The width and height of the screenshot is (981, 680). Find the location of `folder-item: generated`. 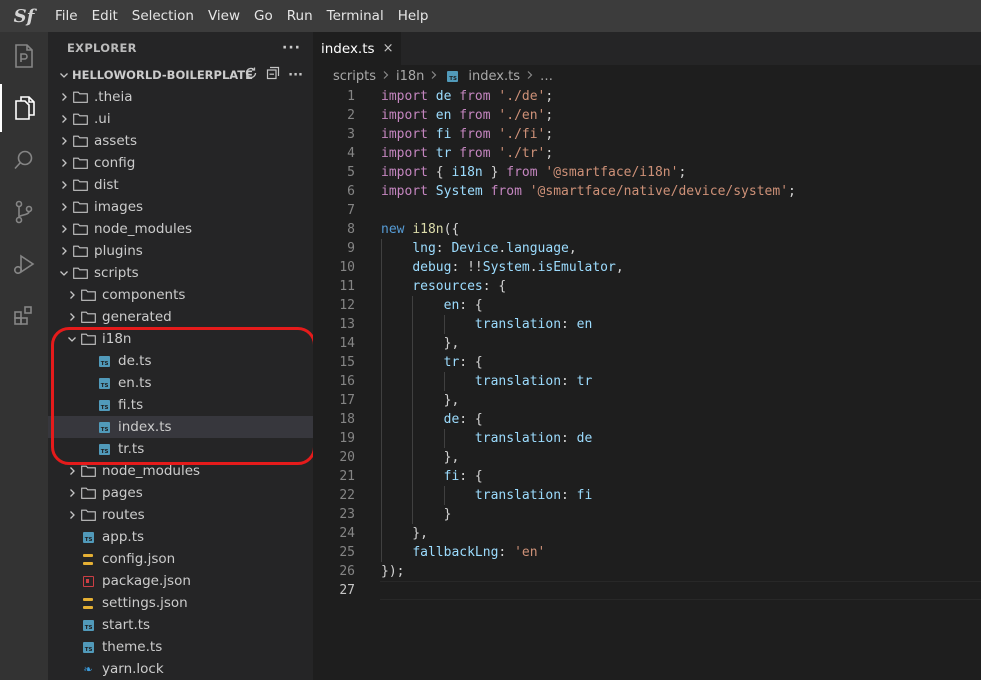

folder-item: generated is located at coordinates (180, 317).